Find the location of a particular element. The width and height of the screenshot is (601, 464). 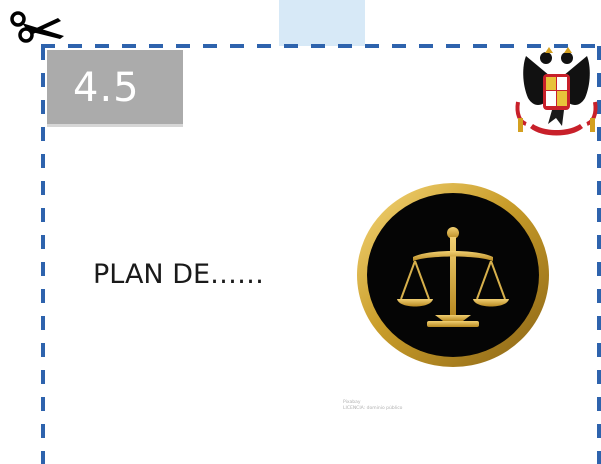

section-number-badge: 4.5 is located at coordinates (115, 88).